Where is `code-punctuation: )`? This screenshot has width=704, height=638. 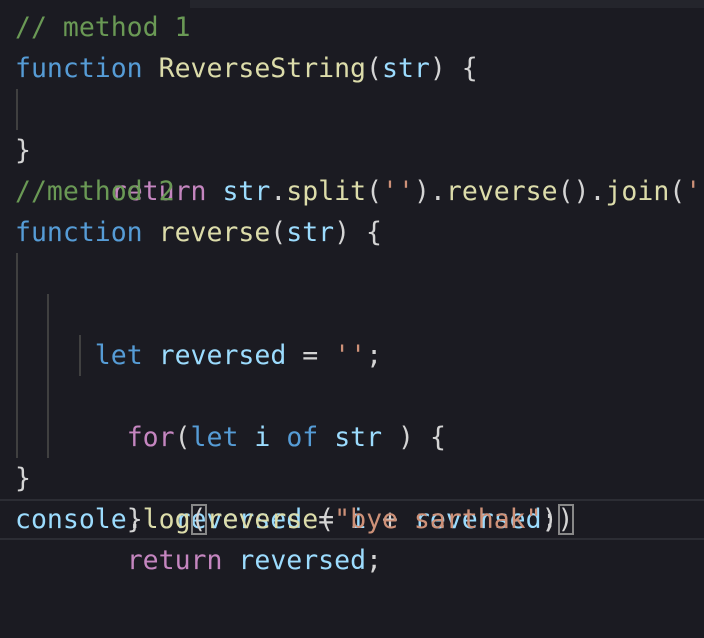 code-punctuation: ) is located at coordinates (549, 519).